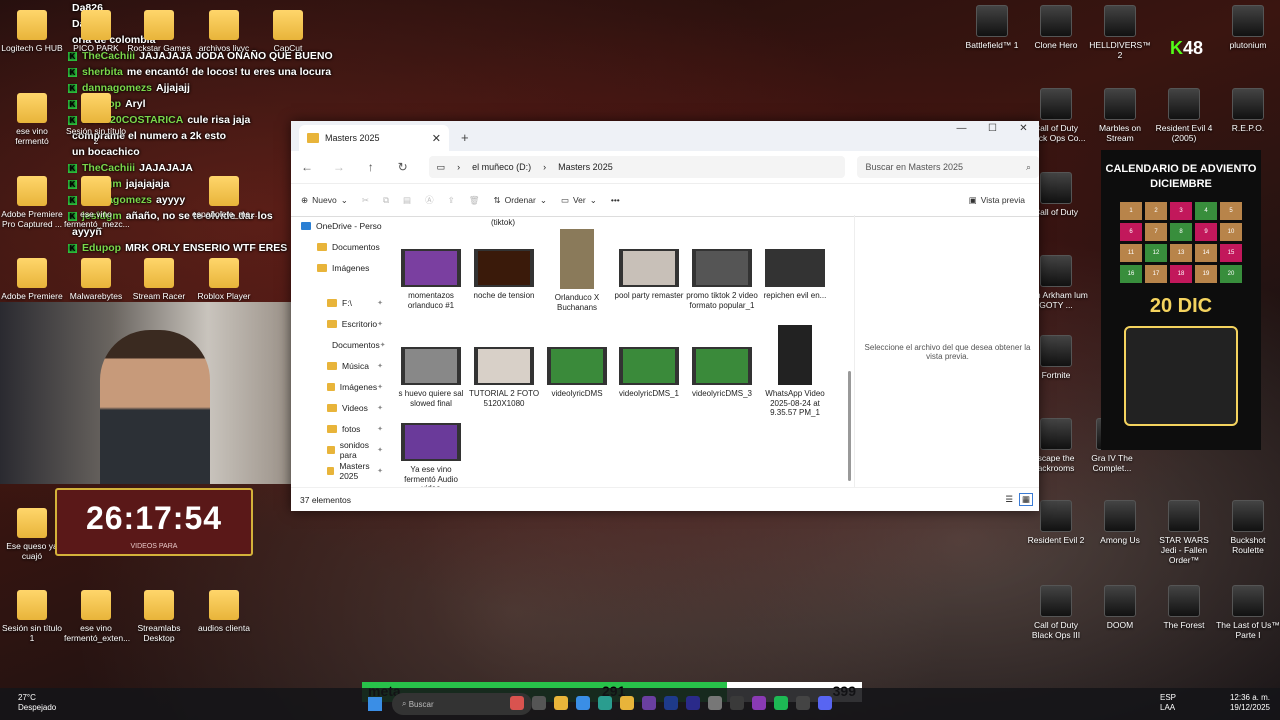 This screenshot has width=1280, height=720. What do you see at coordinates (649, 275) in the screenshot?
I see `file-item: pool party remaster` at bounding box center [649, 275].